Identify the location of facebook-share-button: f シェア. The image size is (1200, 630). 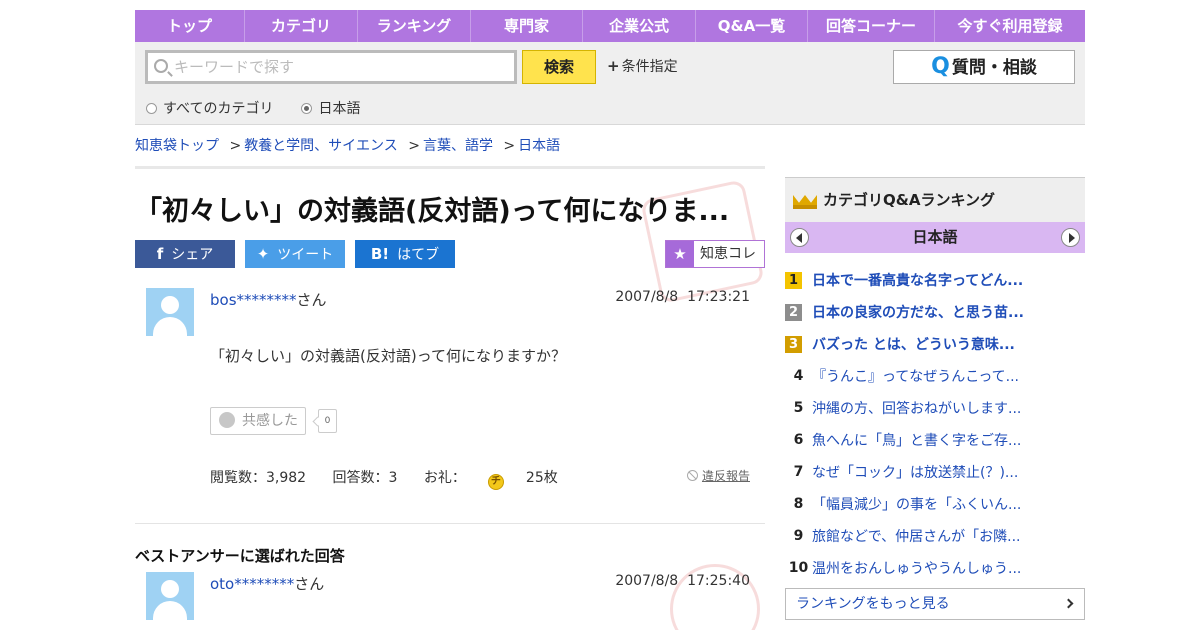
(185, 254).